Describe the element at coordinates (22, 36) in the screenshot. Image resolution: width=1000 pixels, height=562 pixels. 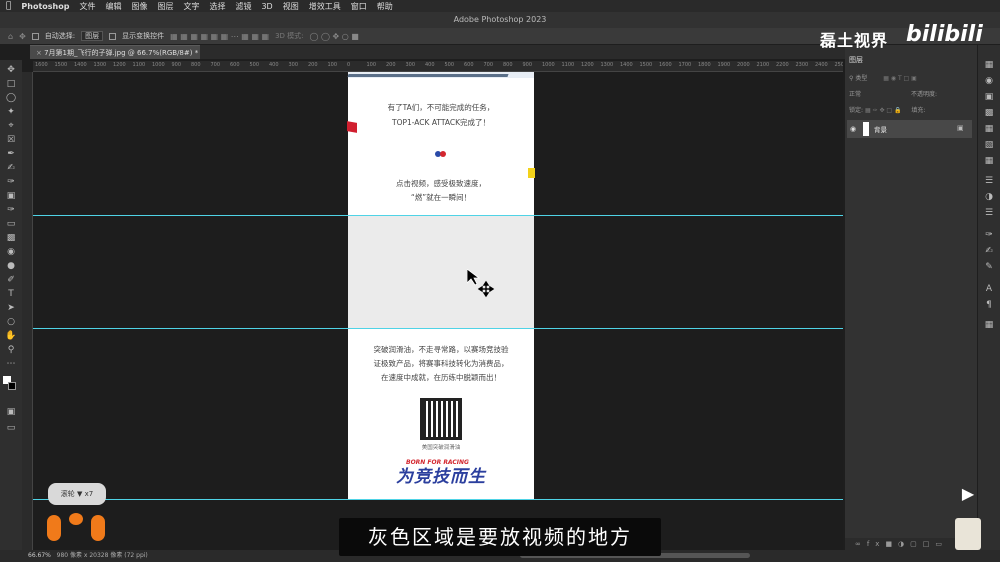
I see `move-tool-icon: ✥` at that location.